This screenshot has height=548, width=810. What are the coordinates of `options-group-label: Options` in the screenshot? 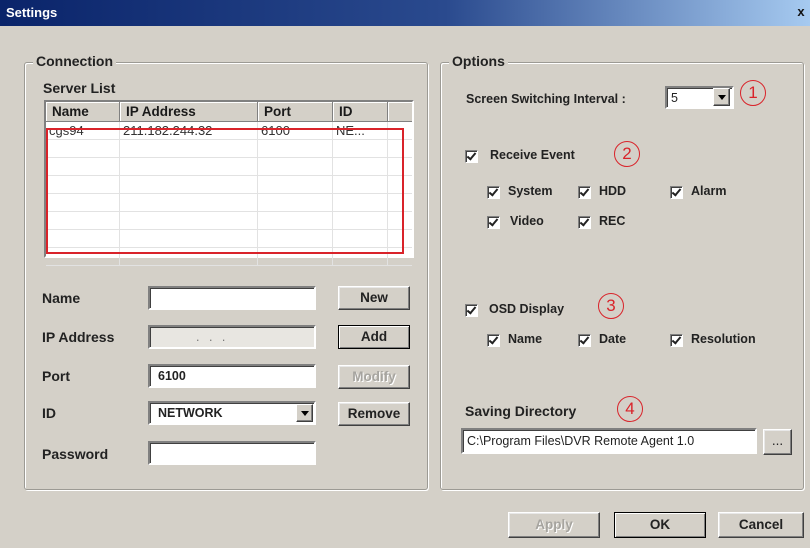 It's located at (478, 61).